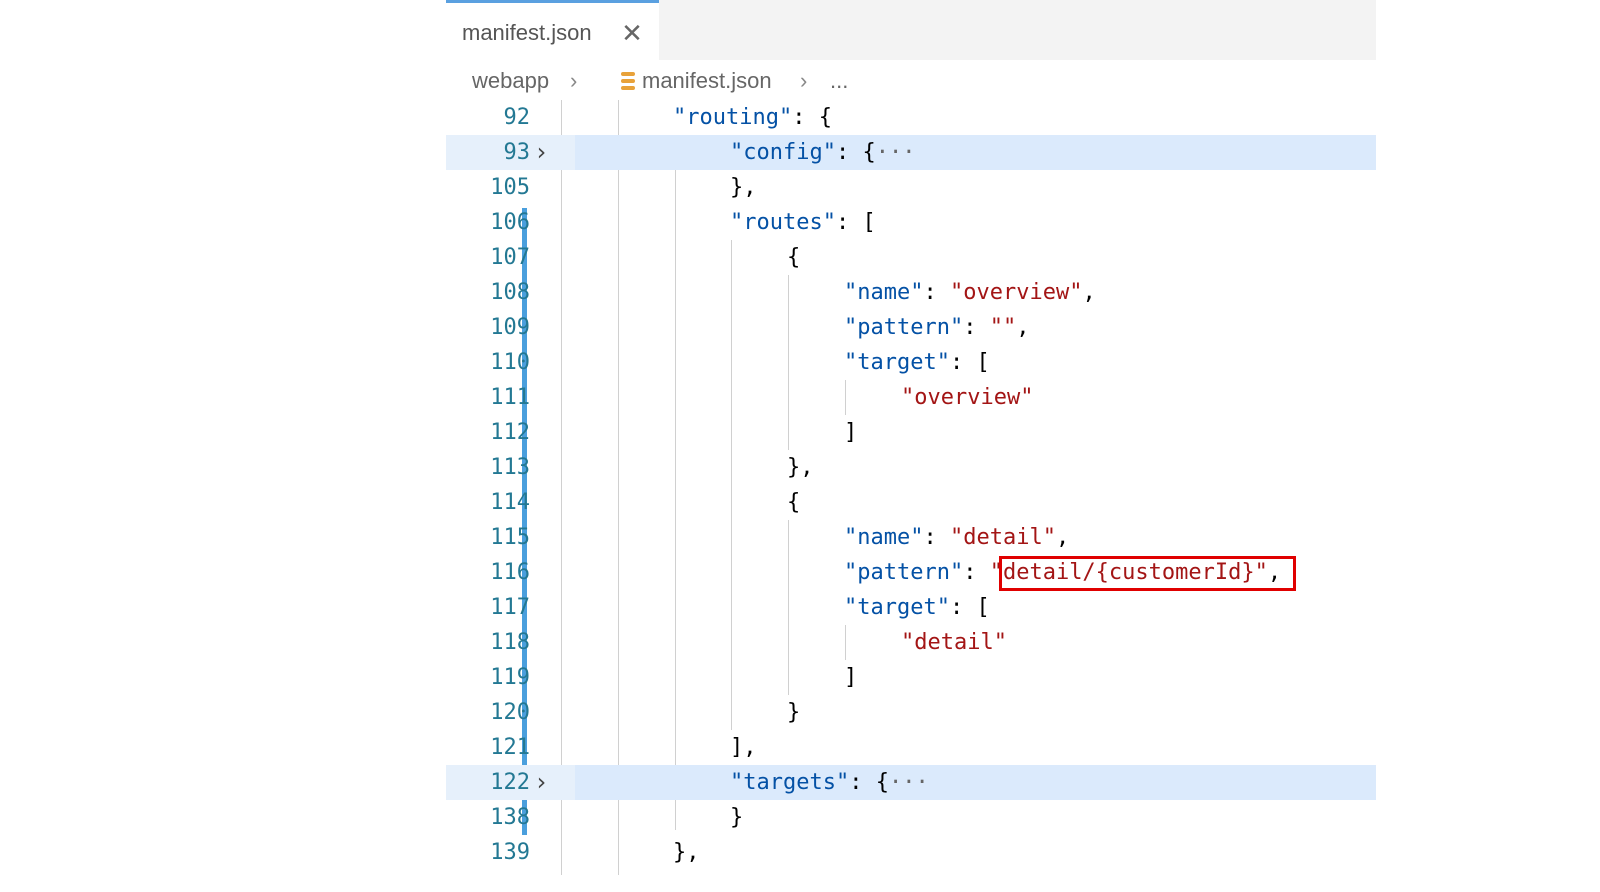  I want to click on code-line: 139 },, so click(911, 852).